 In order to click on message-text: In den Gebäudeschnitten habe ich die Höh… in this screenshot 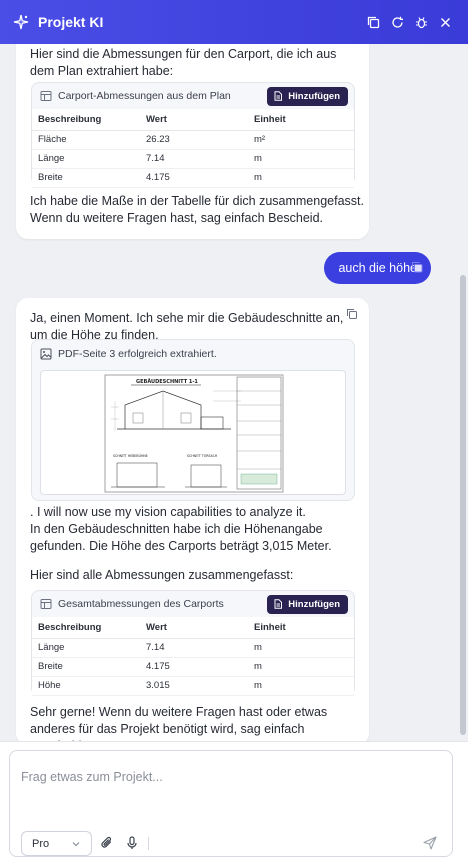, I will do `click(181, 537)`.